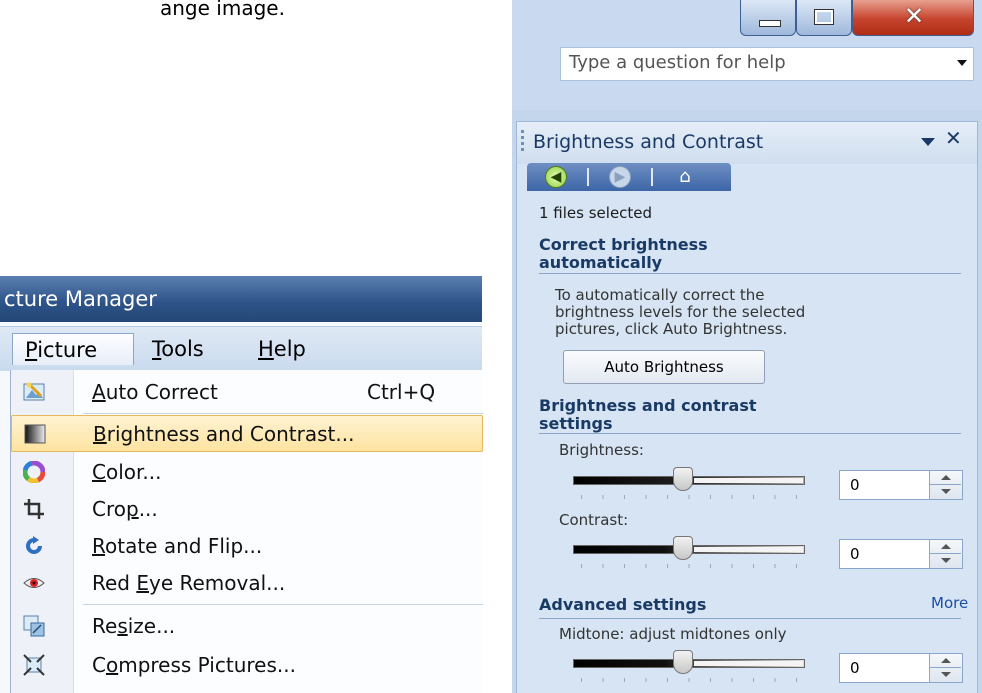  What do you see at coordinates (623, 604) in the screenshot?
I see `section-heading-advanced: Advanced settings` at bounding box center [623, 604].